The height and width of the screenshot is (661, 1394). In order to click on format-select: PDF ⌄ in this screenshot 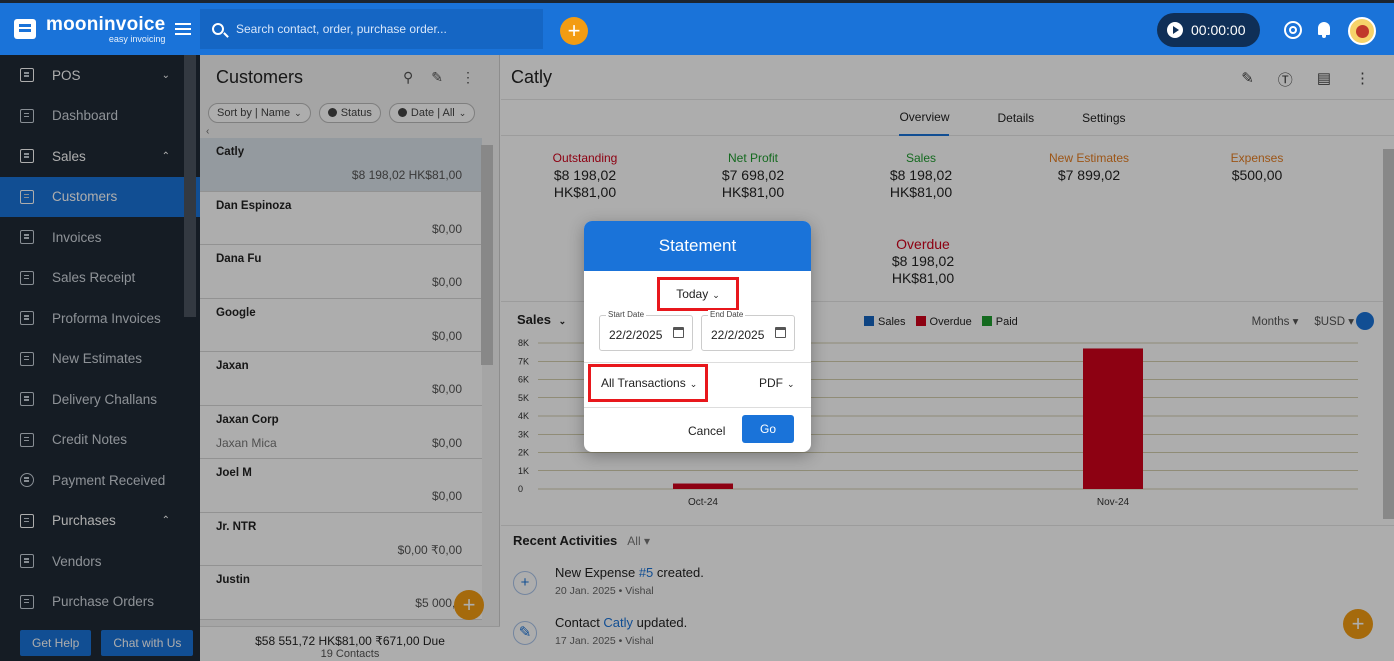, I will do `click(777, 383)`.